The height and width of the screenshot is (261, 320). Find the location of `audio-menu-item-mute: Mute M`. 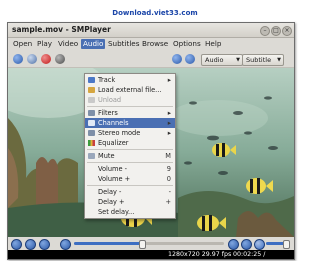

audio-menu-item-mute: Mute M is located at coordinates (130, 156).